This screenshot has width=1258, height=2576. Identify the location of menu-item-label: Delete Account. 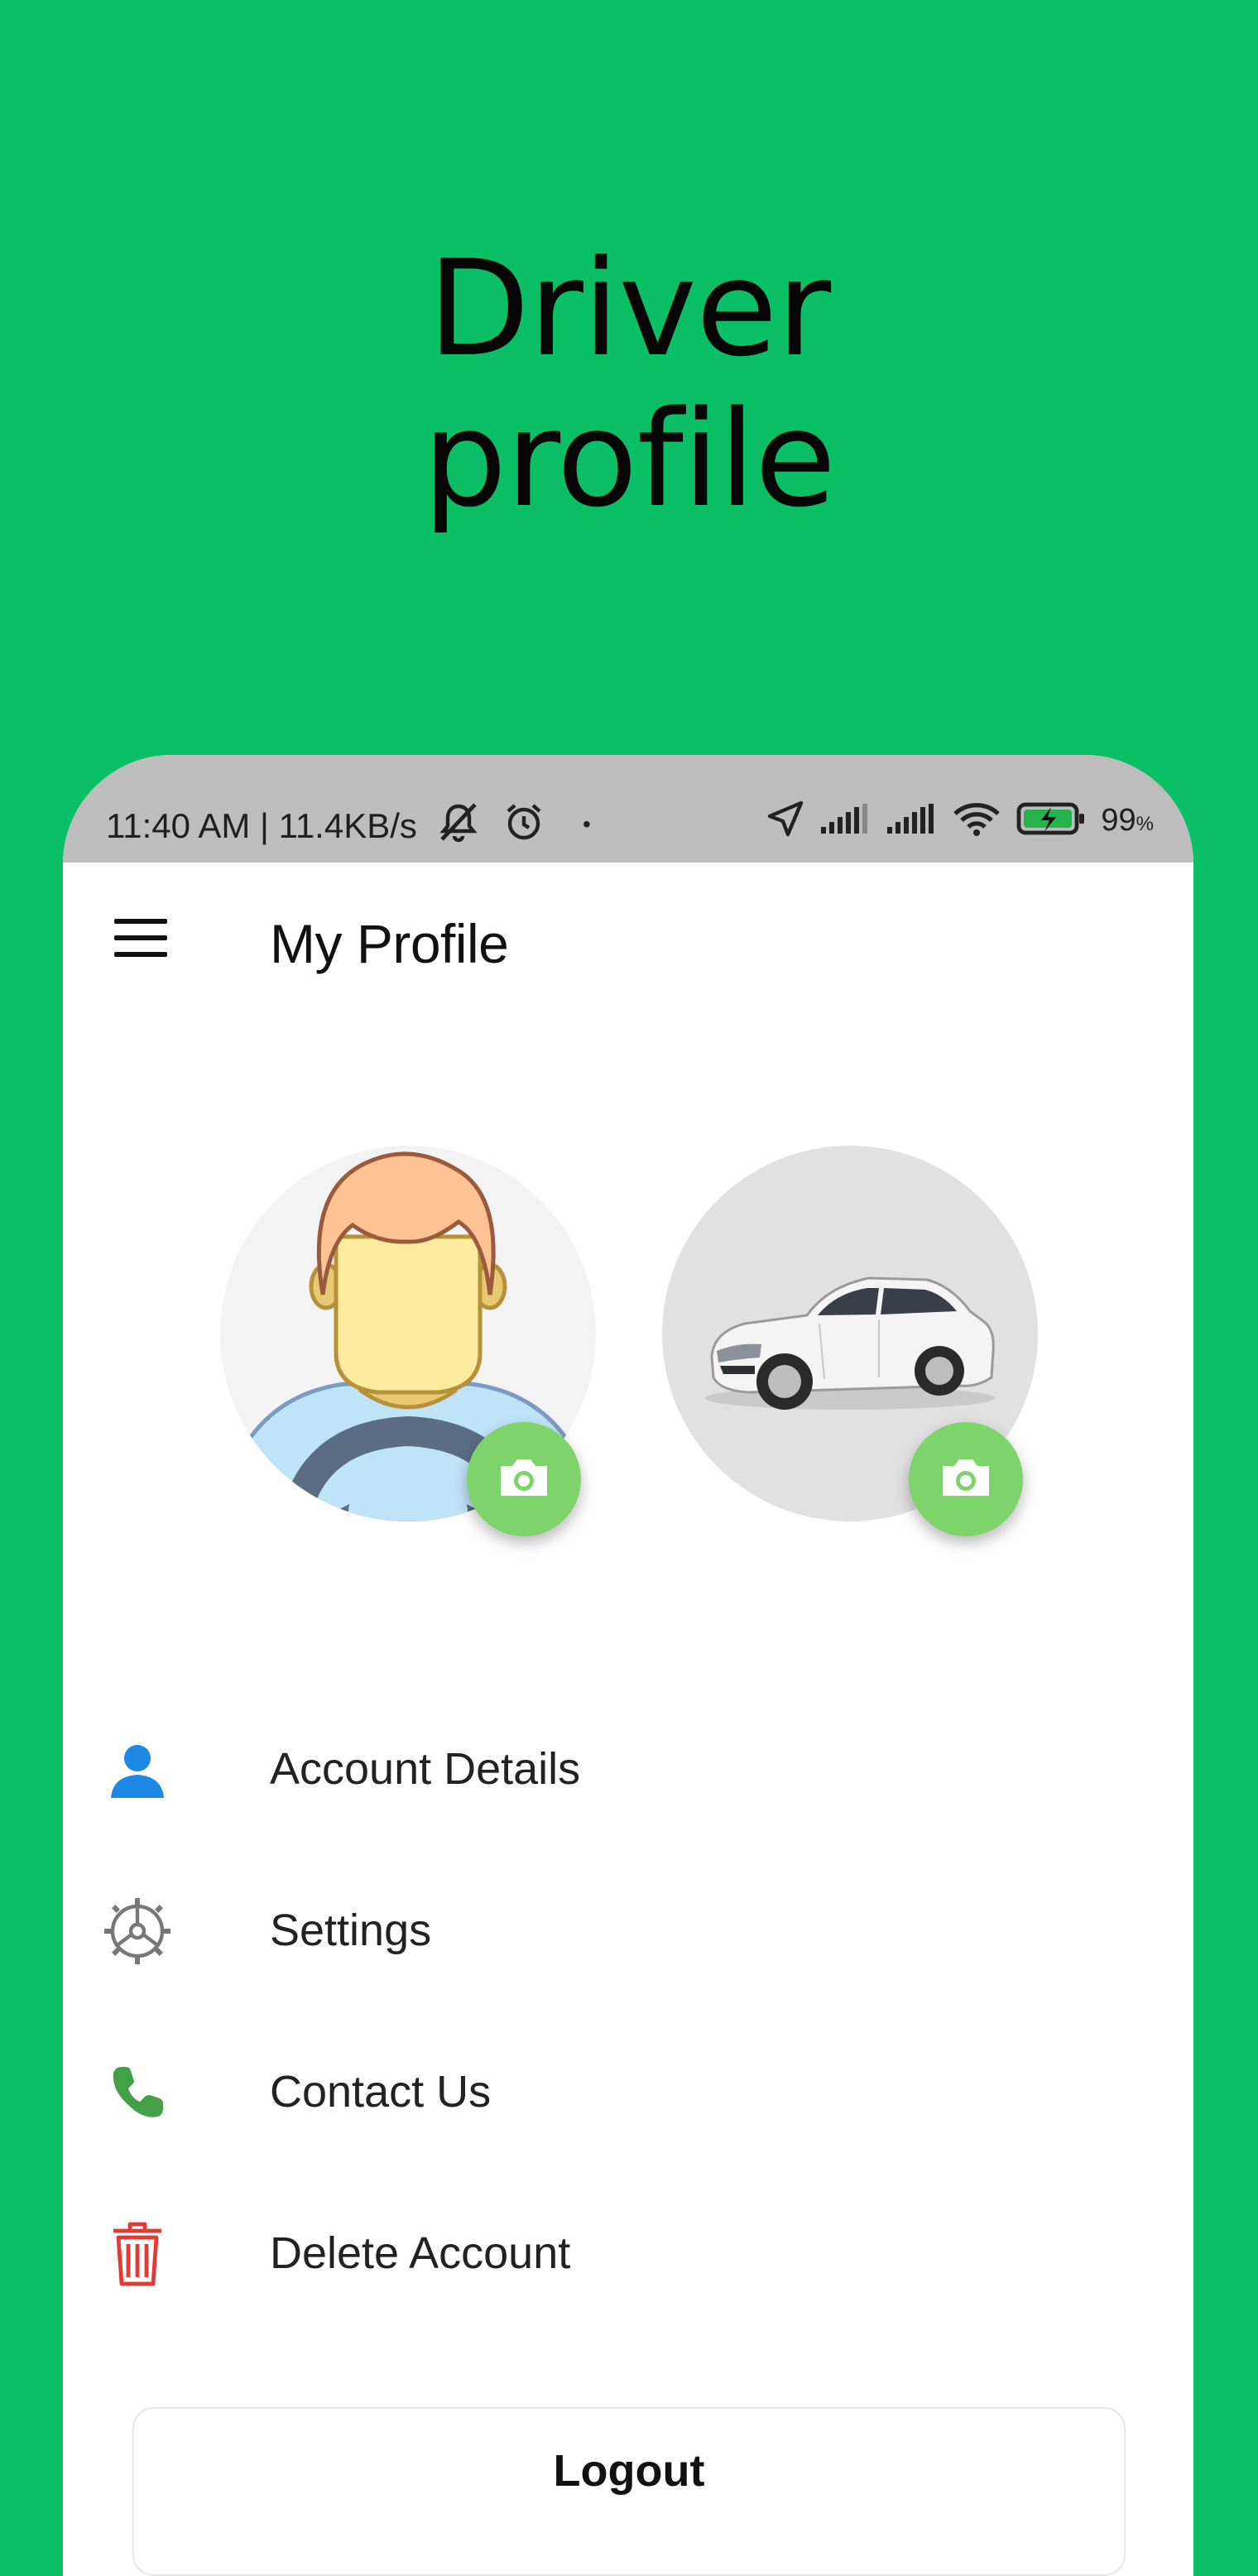
(420, 2253).